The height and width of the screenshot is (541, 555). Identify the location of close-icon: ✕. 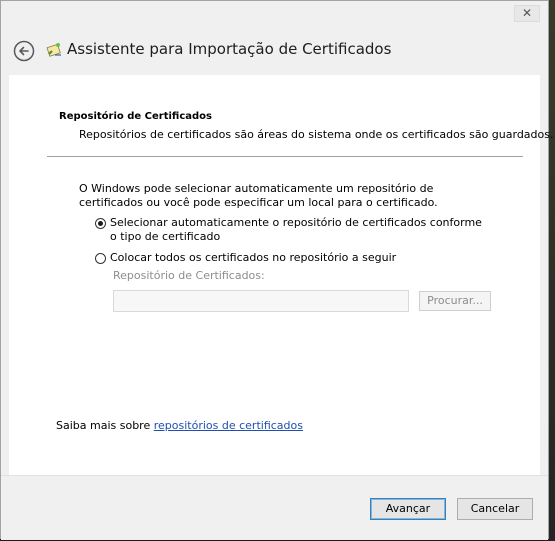
(527, 13).